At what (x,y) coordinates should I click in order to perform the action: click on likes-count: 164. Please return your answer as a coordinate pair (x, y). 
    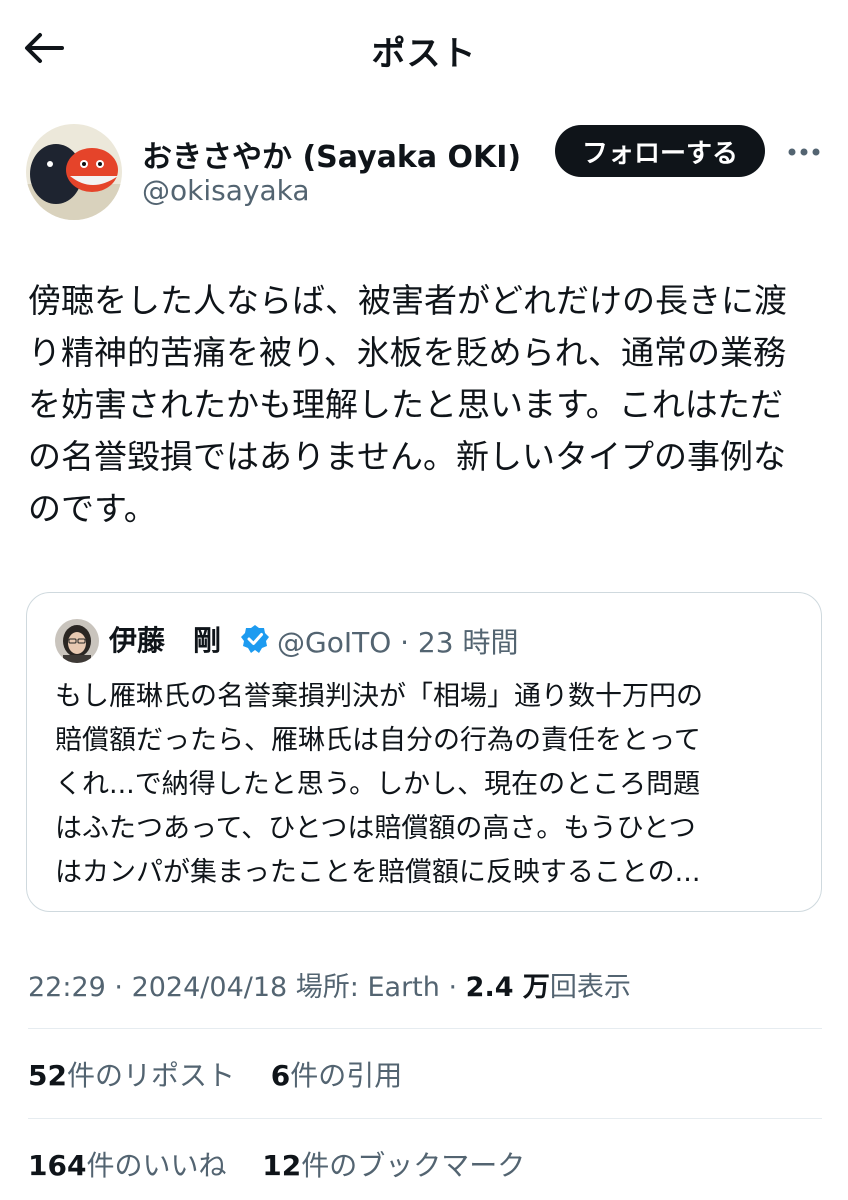
    Looking at the image, I should click on (57, 1165).